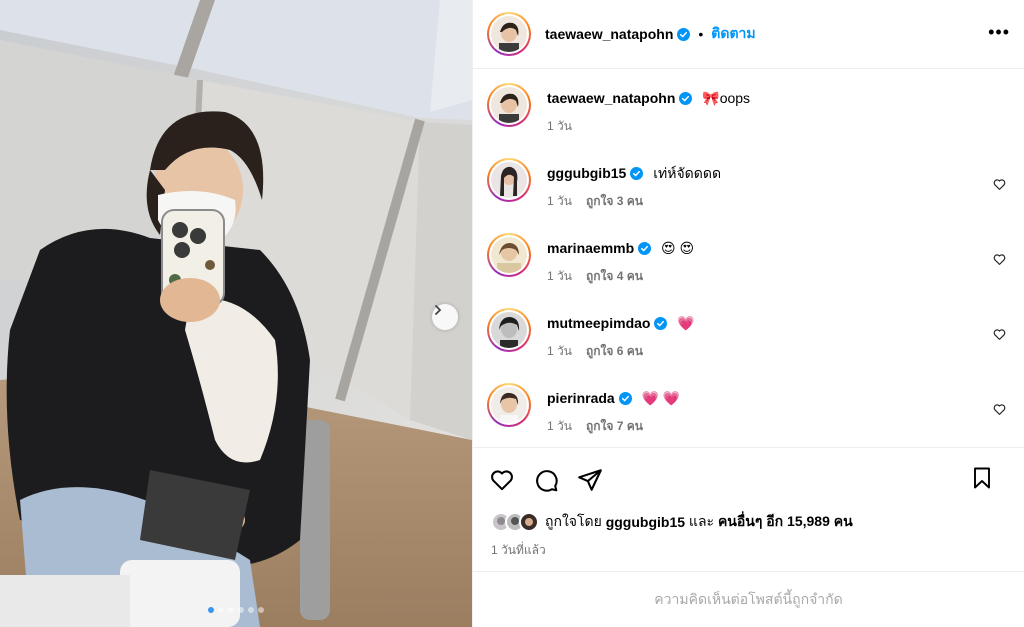  What do you see at coordinates (661, 398) in the screenshot?
I see `comment-text: 💗 💗` at bounding box center [661, 398].